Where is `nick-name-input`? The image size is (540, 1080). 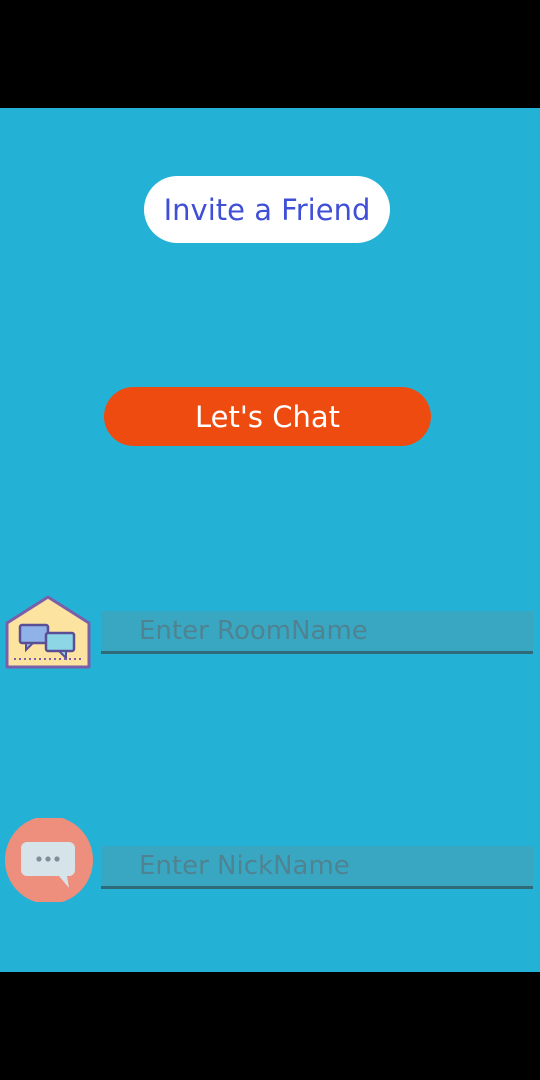 nick-name-input is located at coordinates (317, 867).